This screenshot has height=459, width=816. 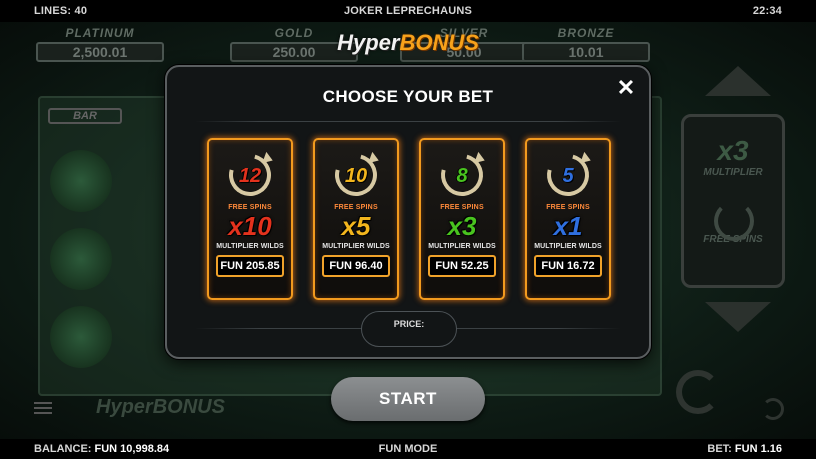 I want to click on multiplier-value: x5, so click(x=356, y=226).